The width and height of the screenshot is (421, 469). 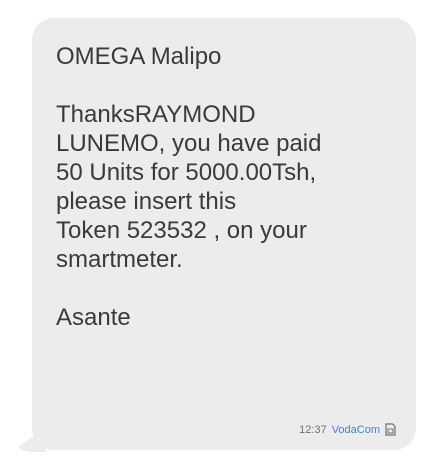 I want to click on message-closing: Asante, so click(x=93, y=317).